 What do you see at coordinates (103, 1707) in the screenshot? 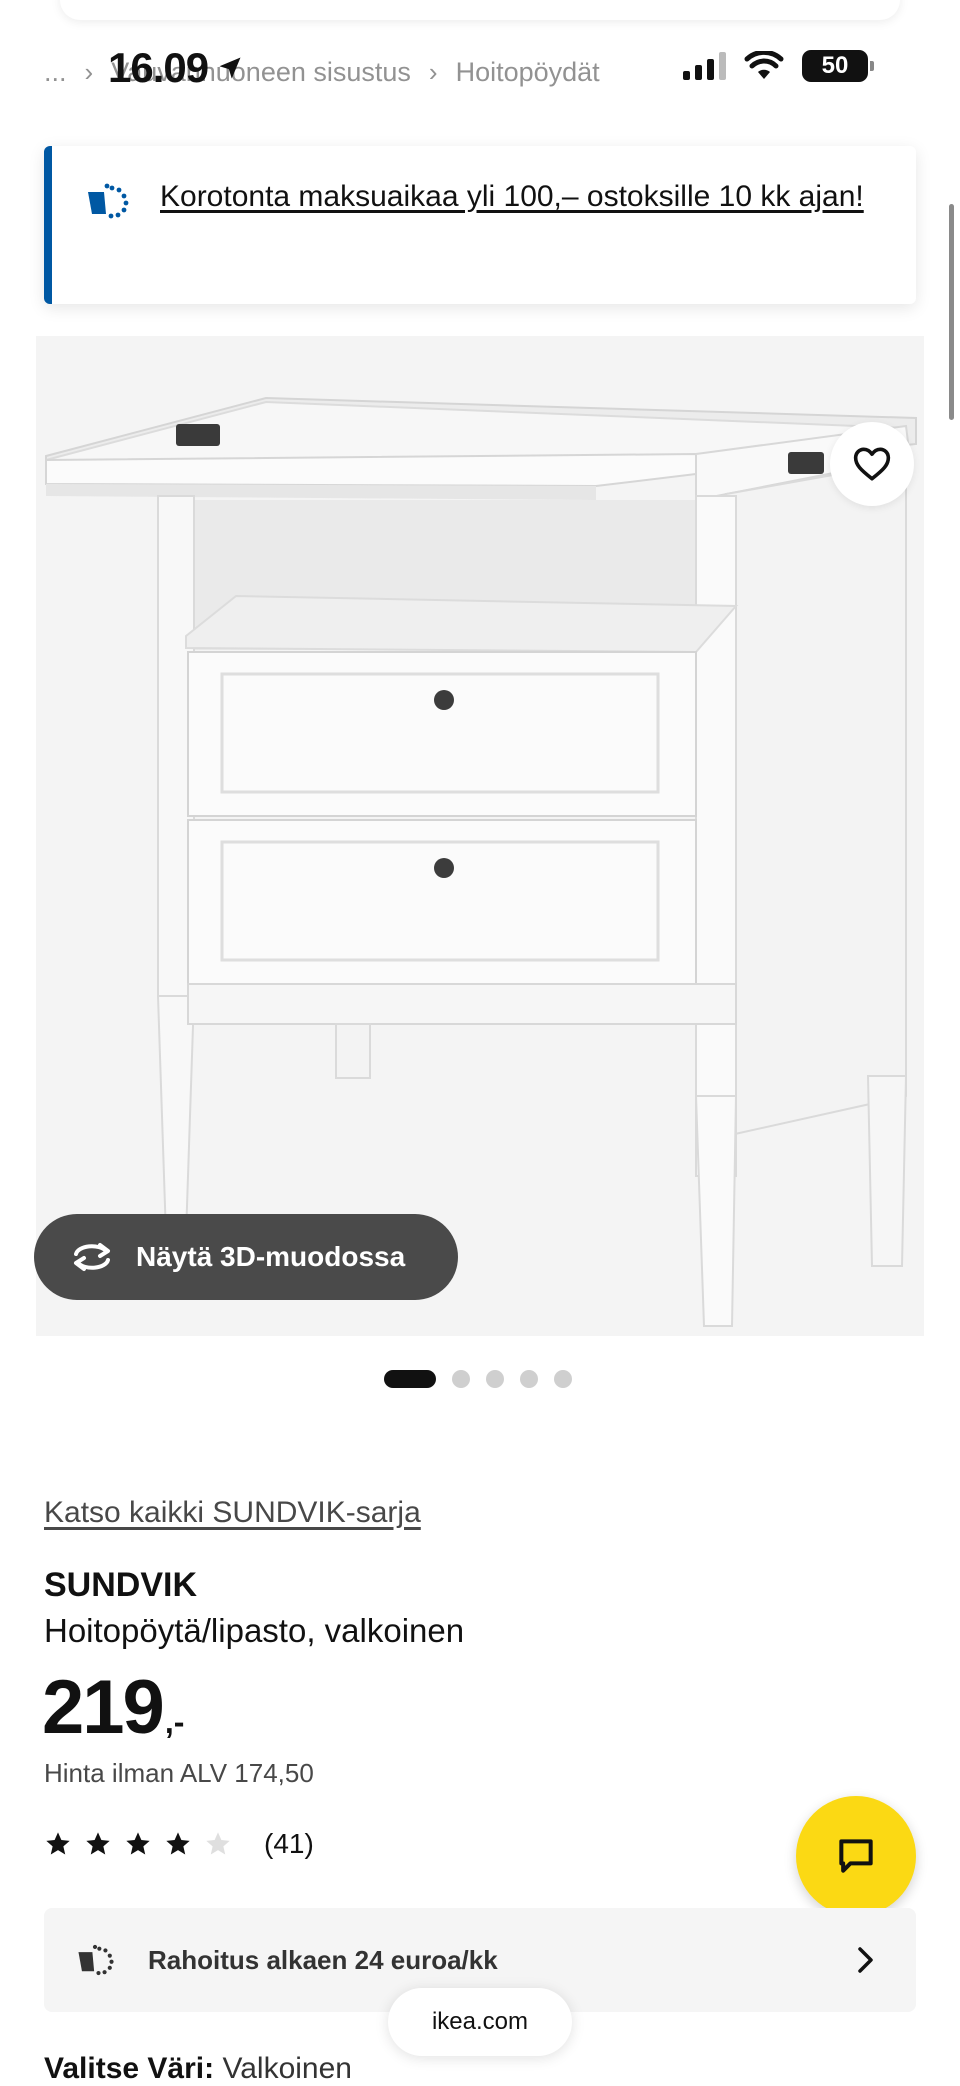
I see `price-integer: 219` at bounding box center [103, 1707].